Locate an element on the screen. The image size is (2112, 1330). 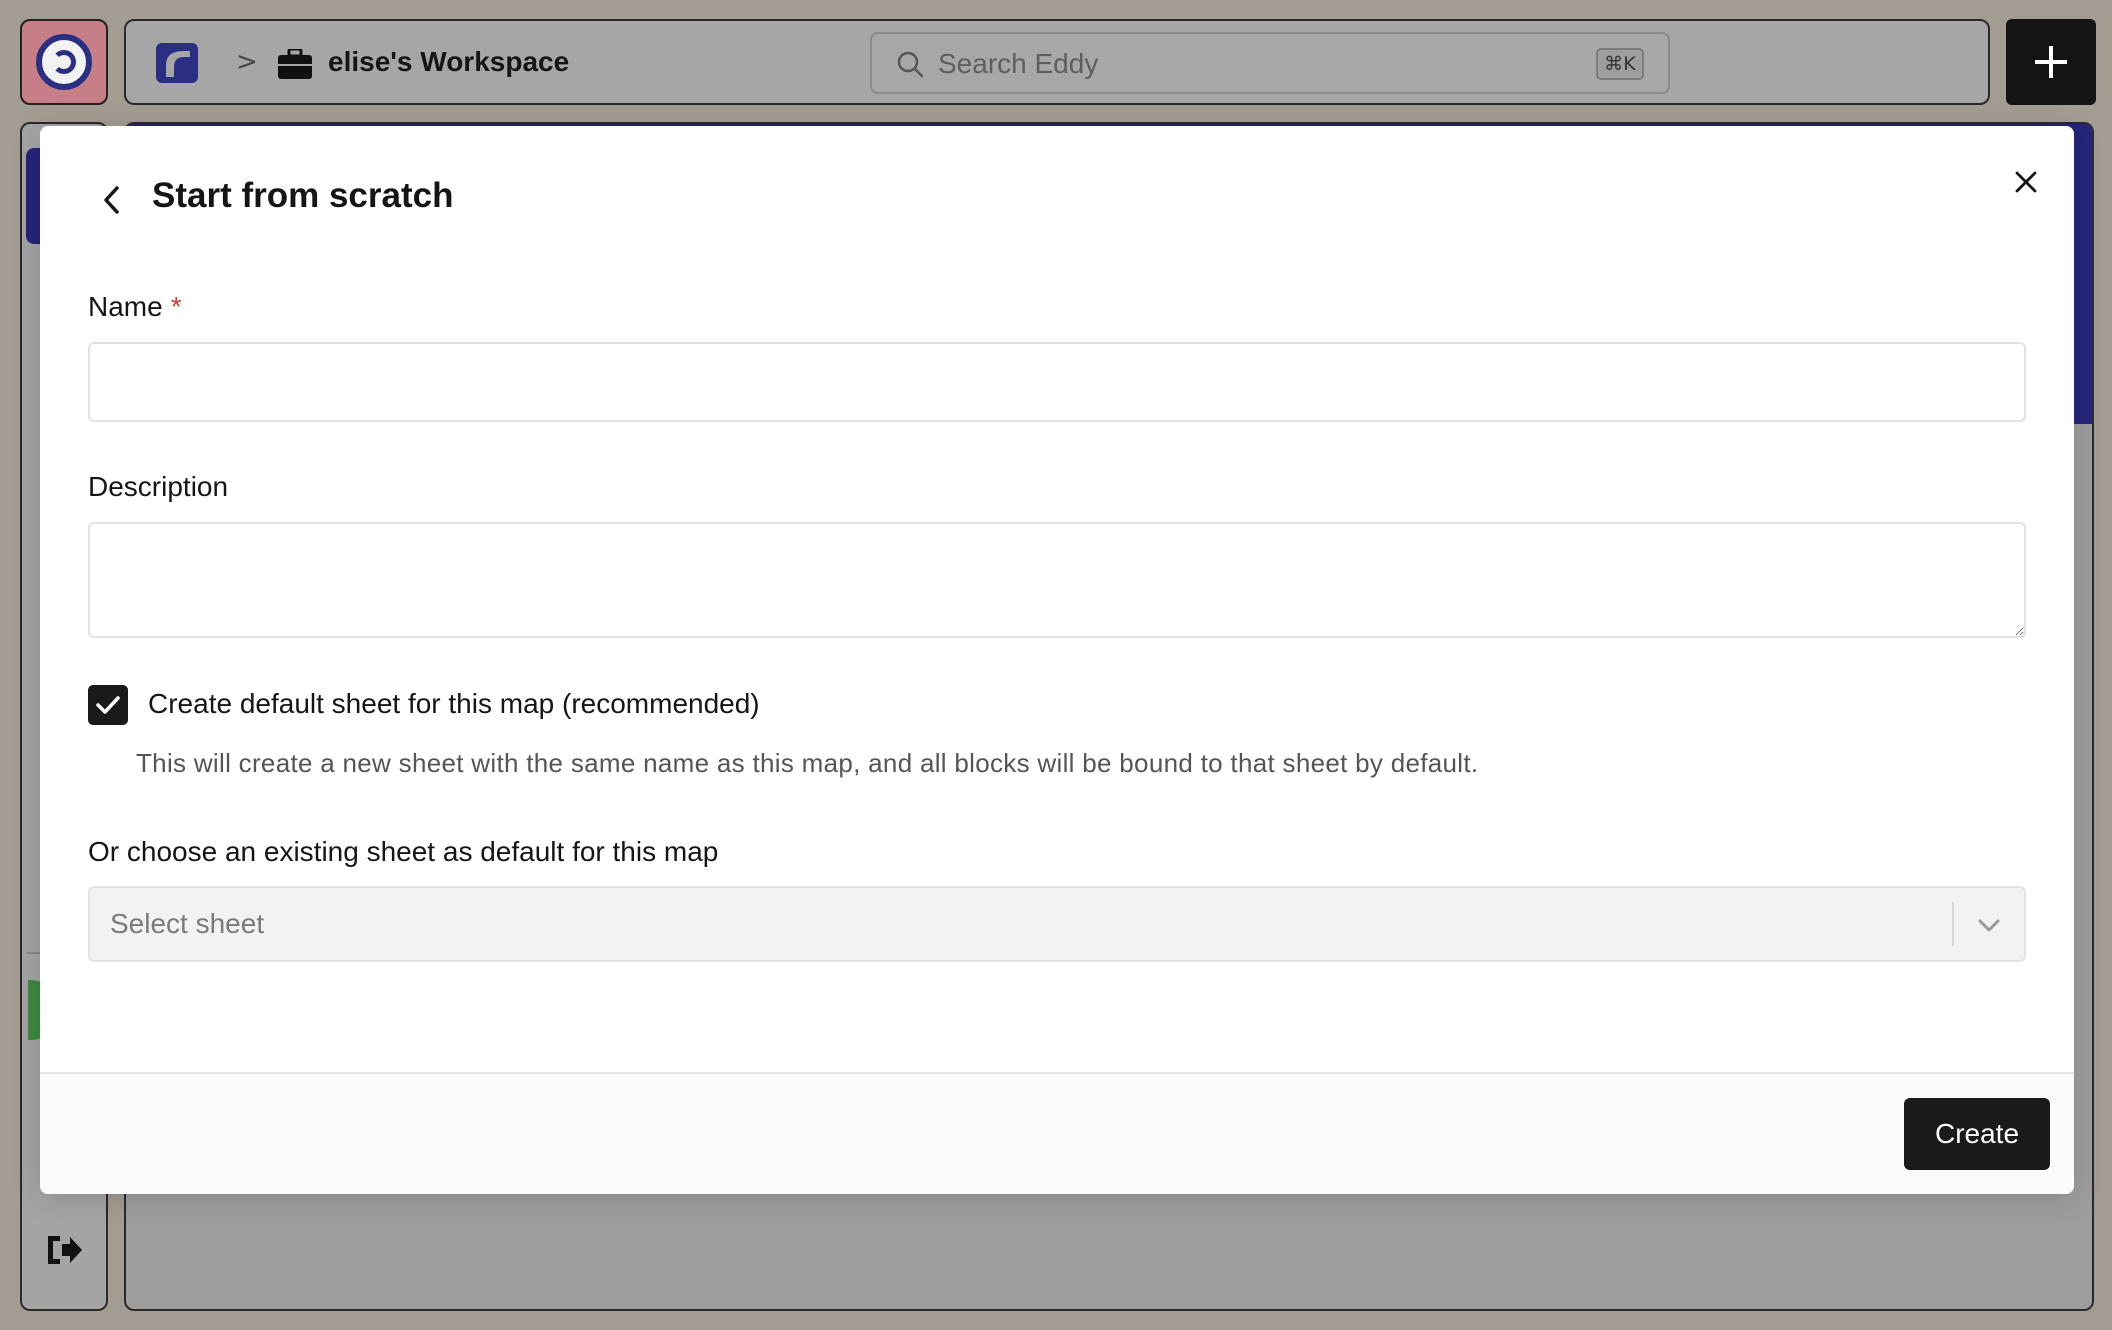
breadcrumb-chevron-icon: > is located at coordinates (247, 62).